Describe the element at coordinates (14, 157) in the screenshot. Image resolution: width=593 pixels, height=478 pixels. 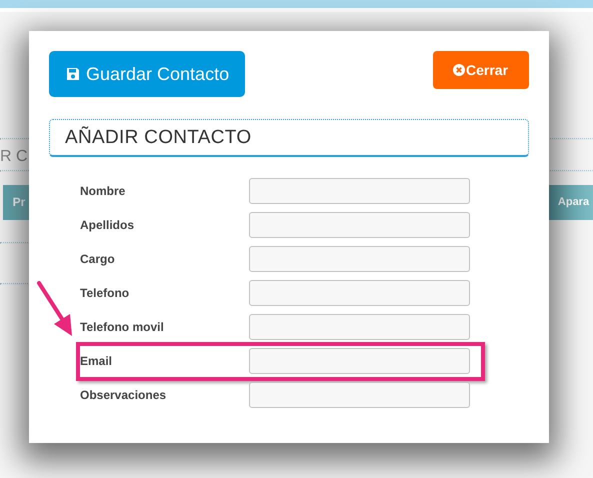
I see `page-heading: R C` at that location.